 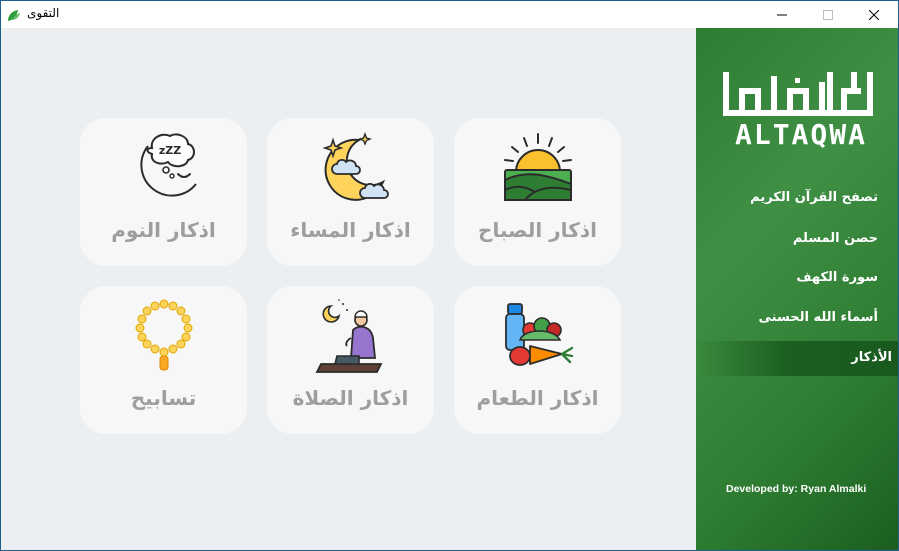 What do you see at coordinates (537, 230) in the screenshot?
I see `card-label: اذكار الصباح` at bounding box center [537, 230].